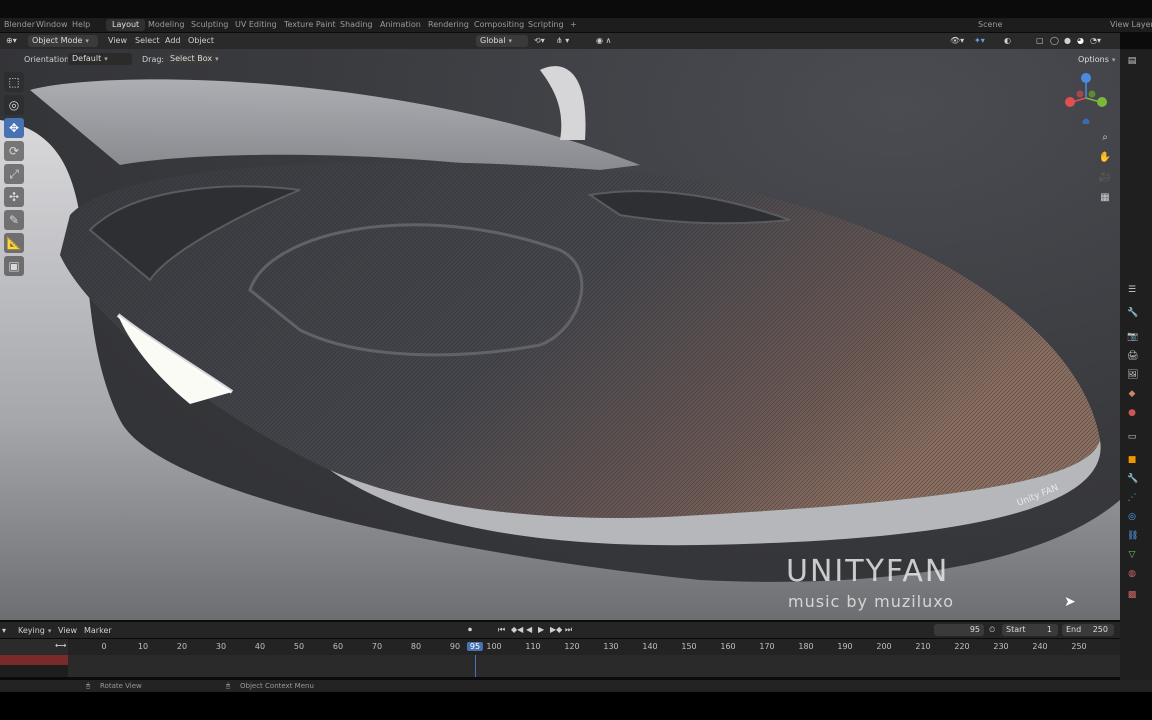 The width and height of the screenshot is (1152, 720). What do you see at coordinates (356, 24) in the screenshot?
I see `tab-shading: Shading` at bounding box center [356, 24].